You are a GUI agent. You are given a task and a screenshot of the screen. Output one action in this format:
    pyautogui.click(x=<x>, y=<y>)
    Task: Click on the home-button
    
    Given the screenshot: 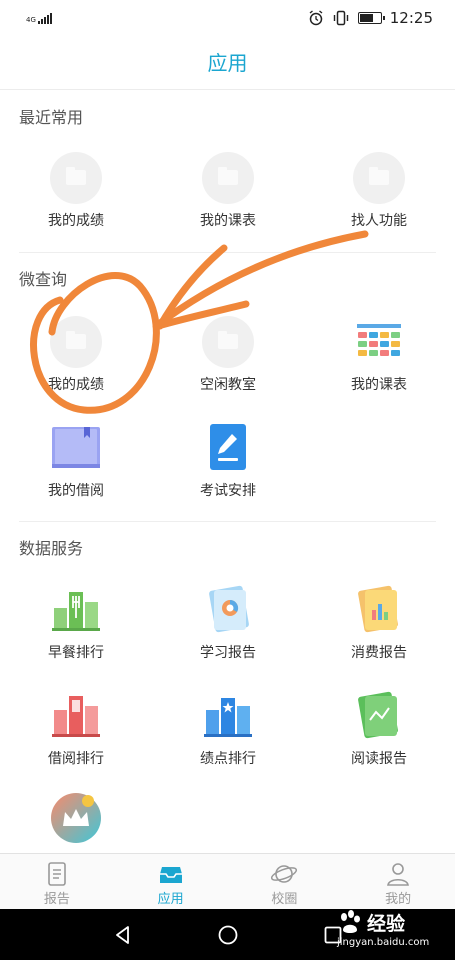 What is the action you would take?
    pyautogui.click(x=228, y=935)
    